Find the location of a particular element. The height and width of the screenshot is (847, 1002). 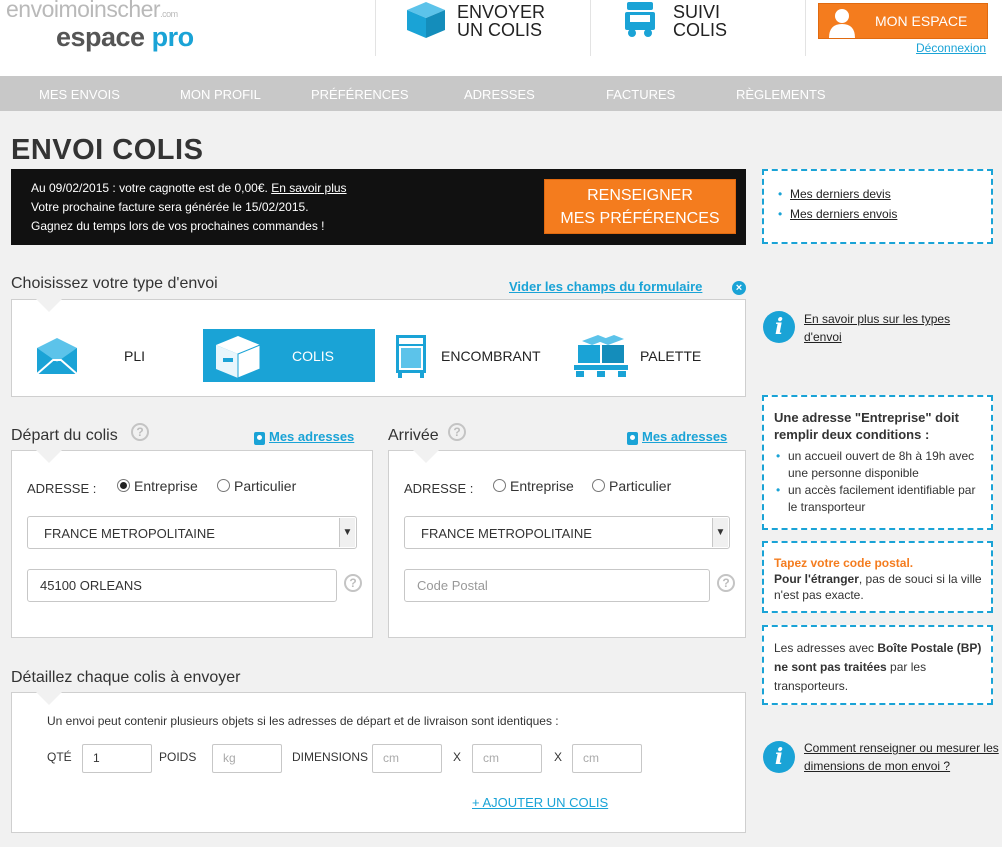

nav-item-adresses: ADRESSES is located at coordinates (499, 94).